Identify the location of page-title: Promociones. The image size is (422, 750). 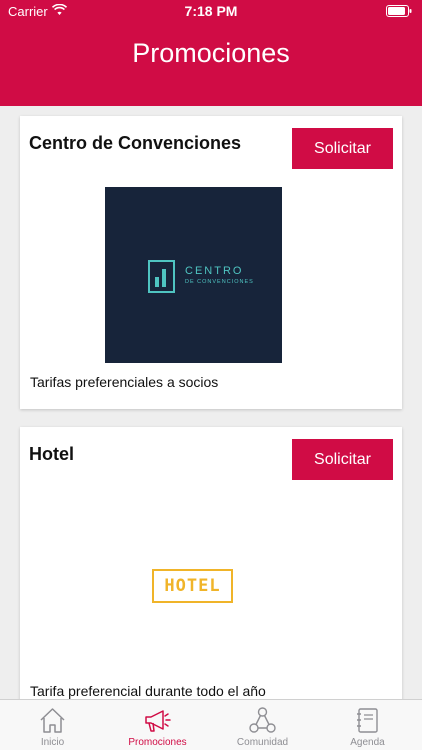
(211, 53).